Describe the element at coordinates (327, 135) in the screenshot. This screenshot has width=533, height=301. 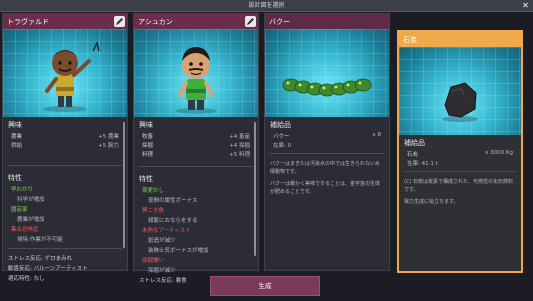
I see `supply-row: バクー x 8` at that location.